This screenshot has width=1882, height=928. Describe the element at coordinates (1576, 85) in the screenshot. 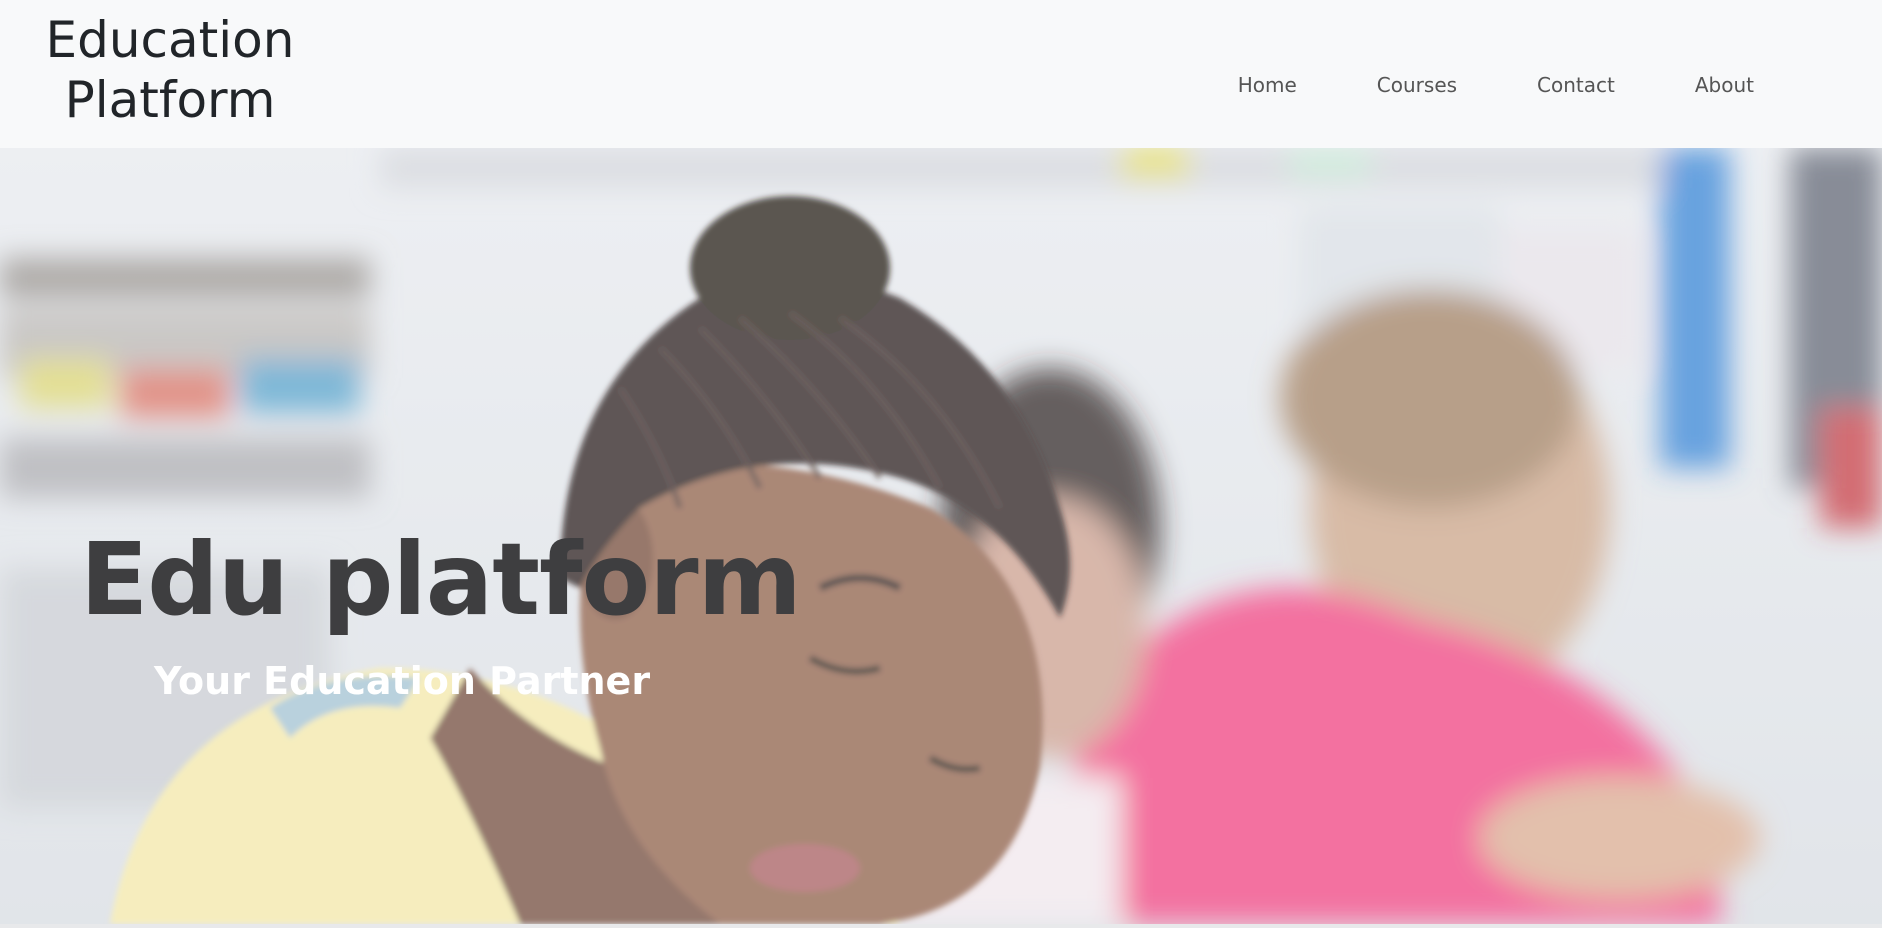

I see `nav-link-contact: Contact` at that location.